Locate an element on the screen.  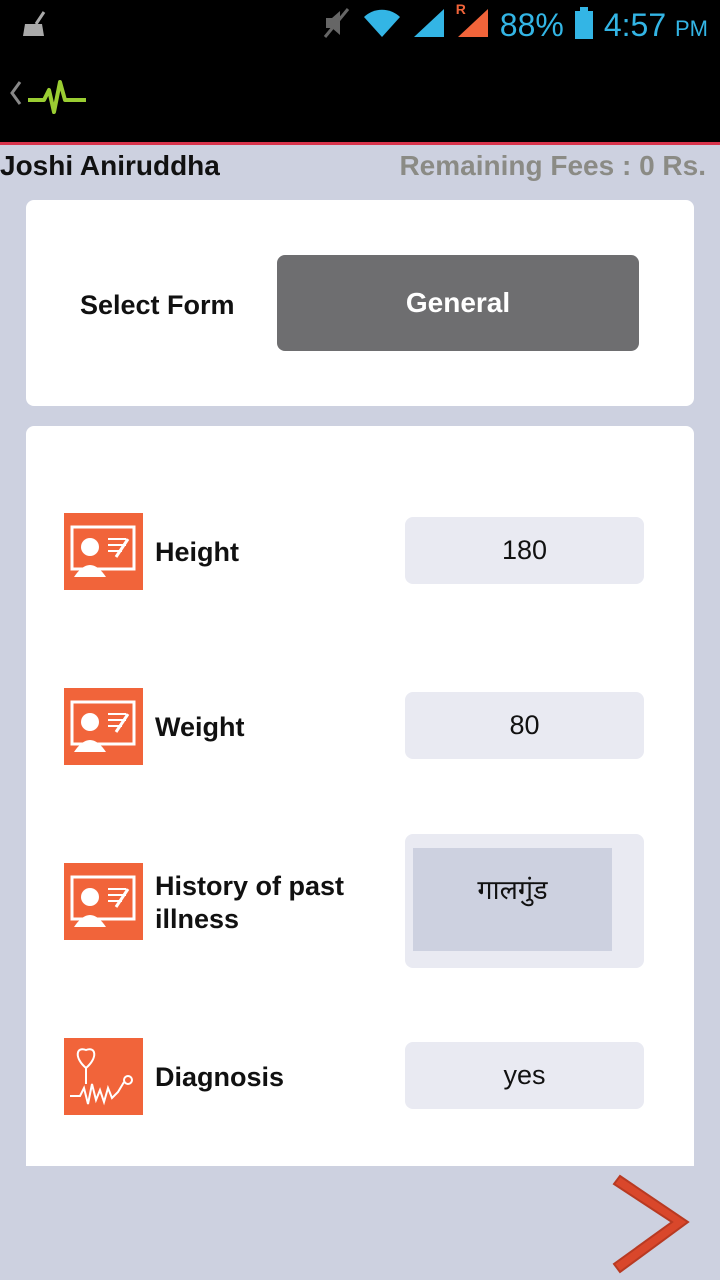
app-bar is located at coordinates (360, 97).